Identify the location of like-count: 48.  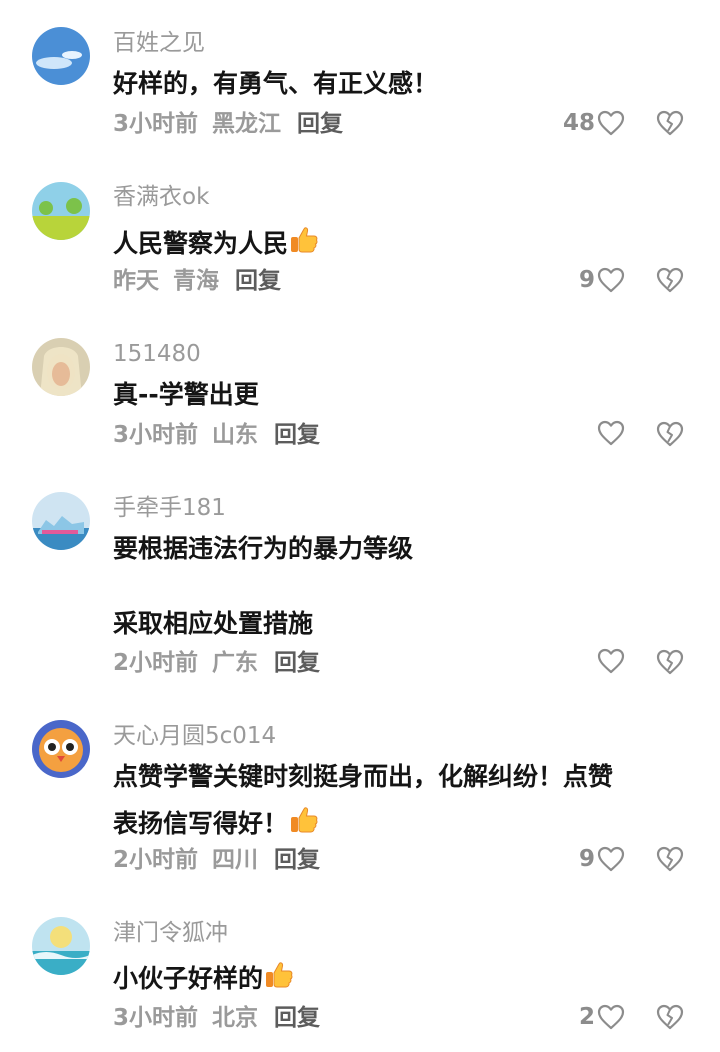
(578, 123).